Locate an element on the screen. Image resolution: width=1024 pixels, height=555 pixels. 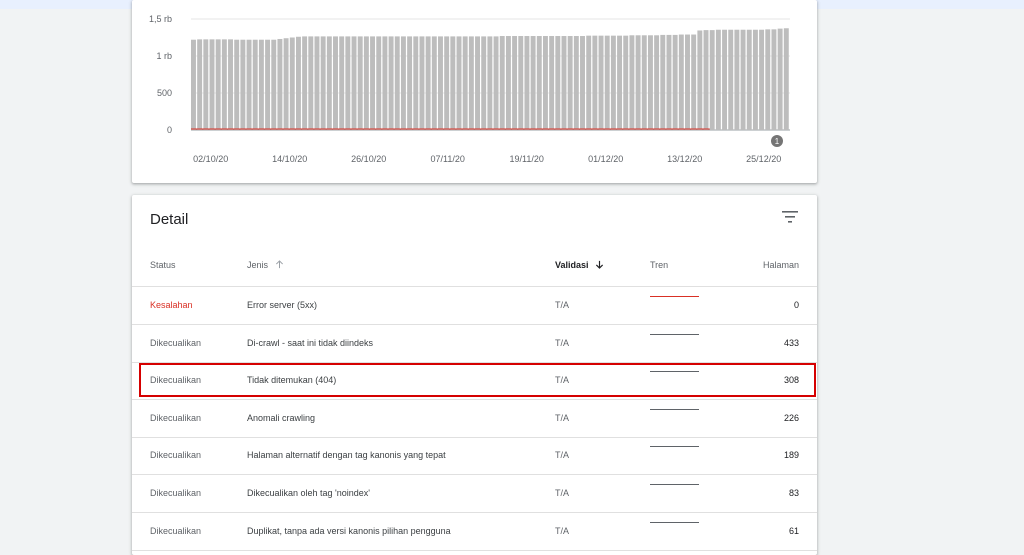
column-header-validasi: Validasi is located at coordinates (579, 265).